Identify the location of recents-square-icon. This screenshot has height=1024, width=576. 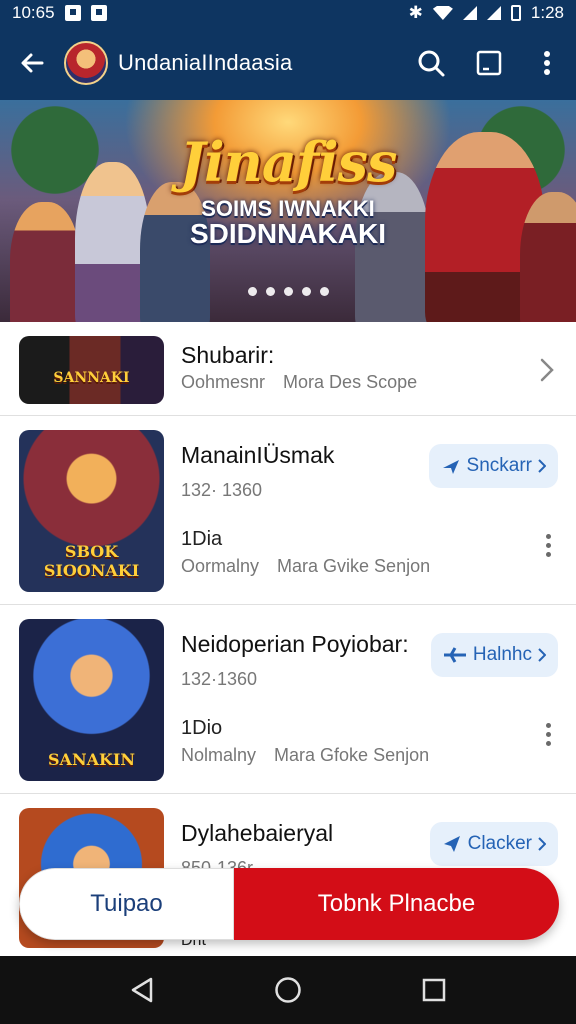
(434, 990).